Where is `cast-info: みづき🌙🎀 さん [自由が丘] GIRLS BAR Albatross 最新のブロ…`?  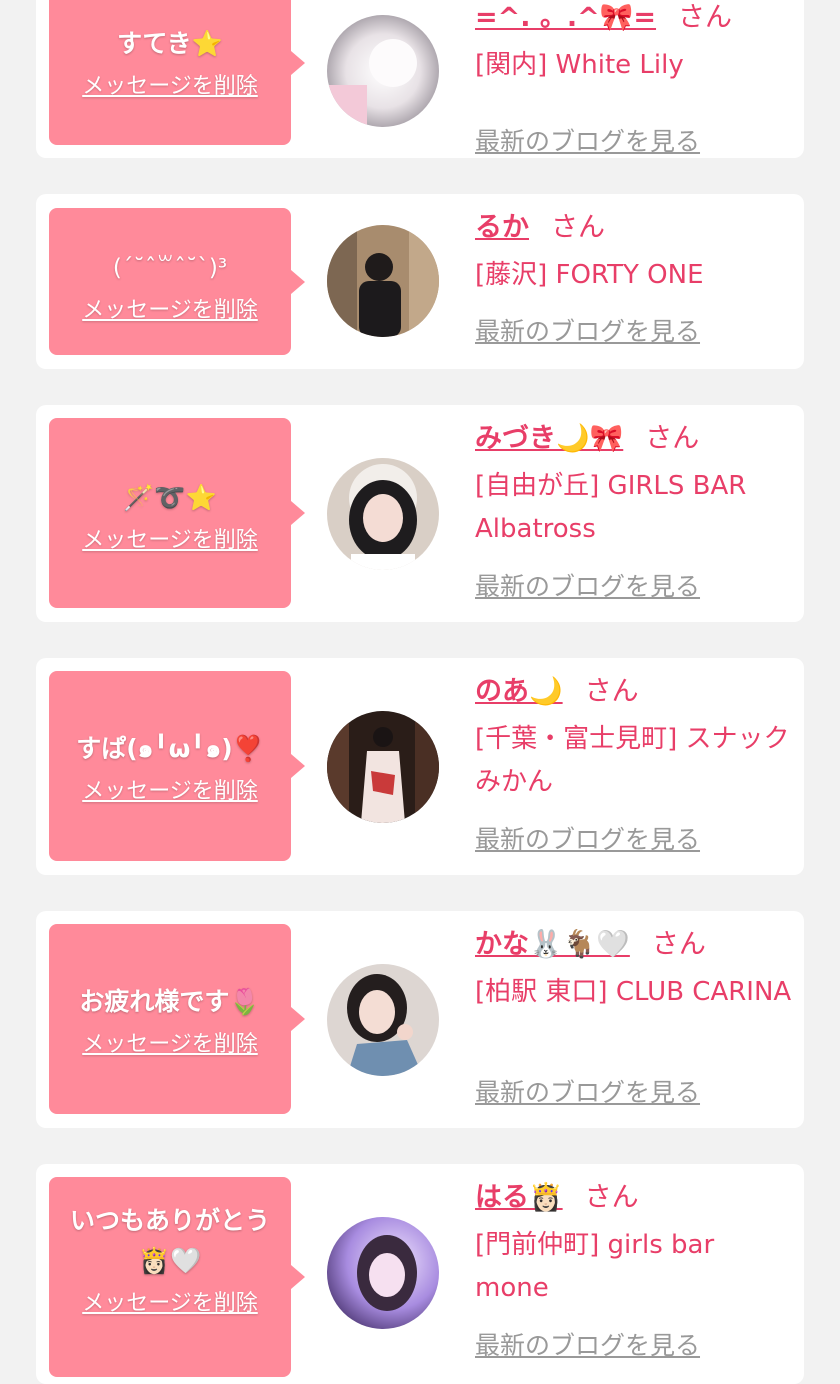 cast-info: みづき🌙🎀 さん [自由が丘] GIRLS BAR Albatross 最新のブロ… is located at coordinates (635, 510).